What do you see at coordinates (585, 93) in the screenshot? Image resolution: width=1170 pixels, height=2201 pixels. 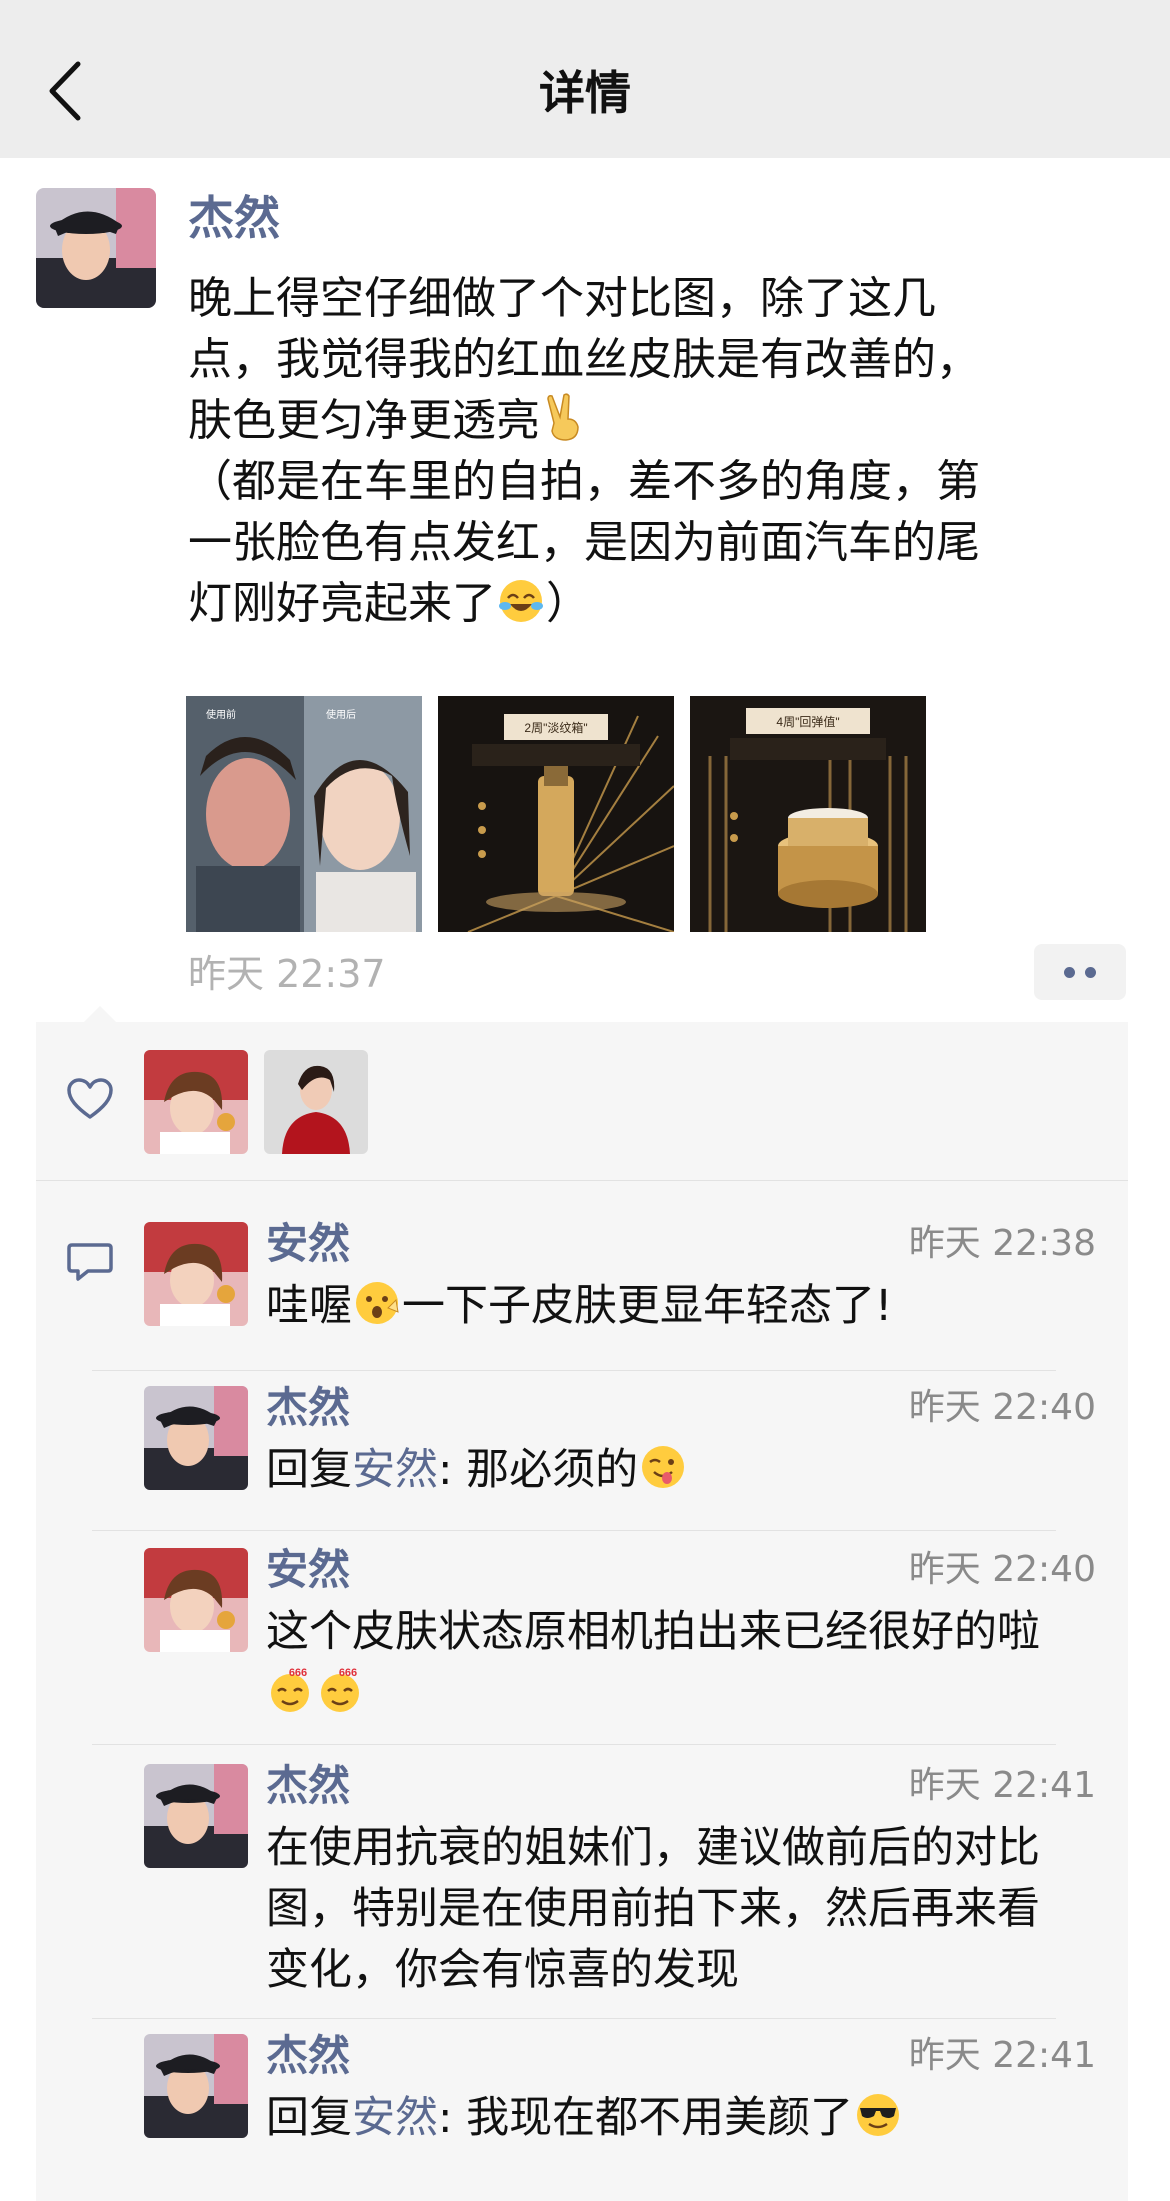 I see `page-title: 详情` at bounding box center [585, 93].